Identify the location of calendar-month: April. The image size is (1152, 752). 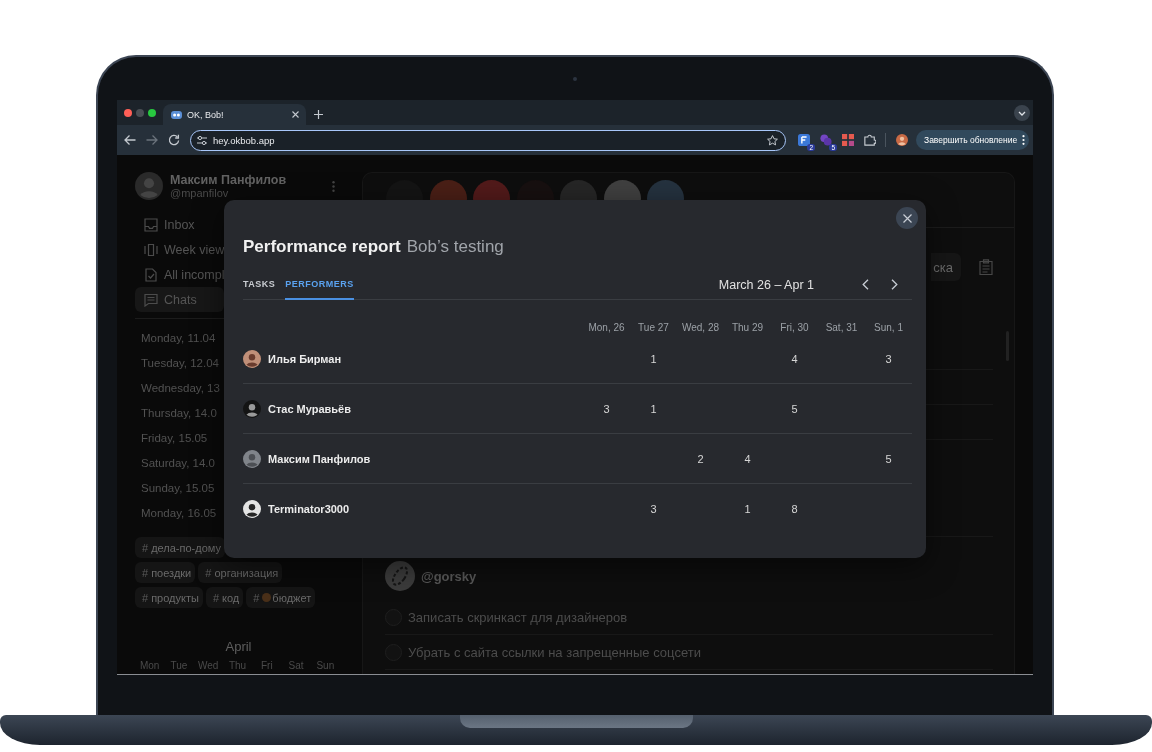
(238, 647).